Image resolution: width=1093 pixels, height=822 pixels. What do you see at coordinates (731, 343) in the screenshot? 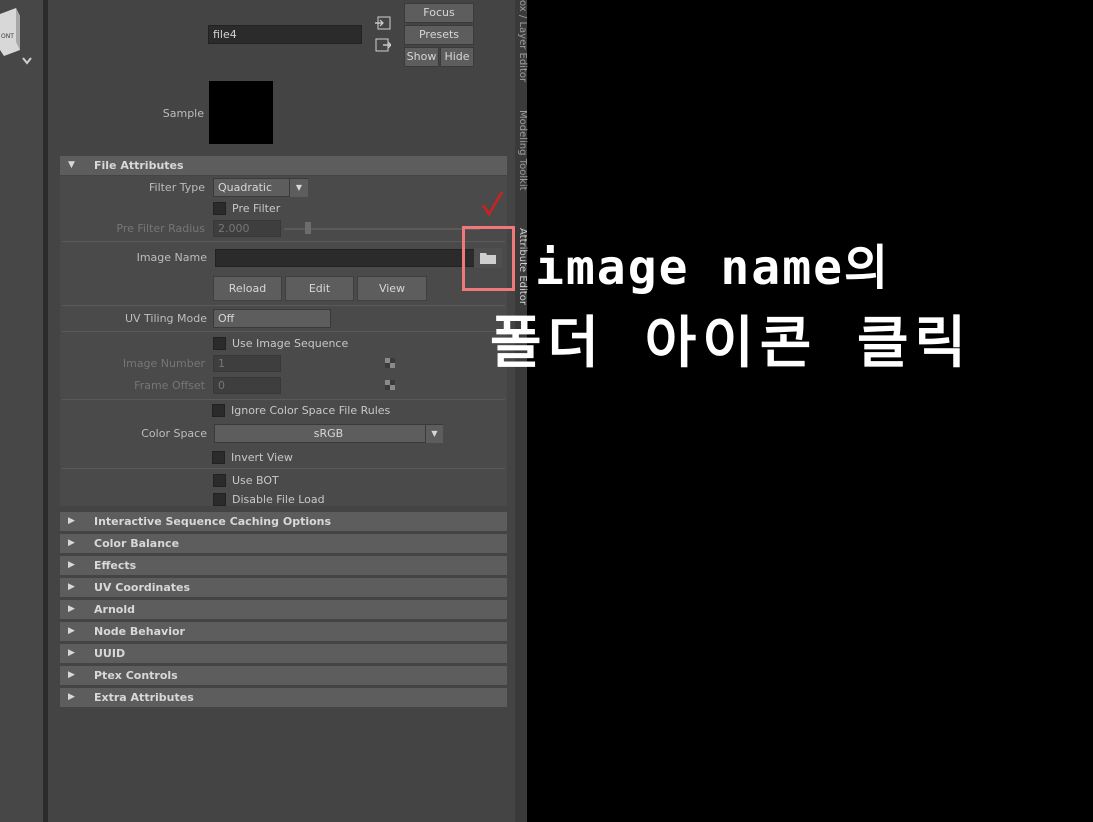
I see `annotation-text-line2: 폴더 아이콘 클릭` at bounding box center [731, 343].